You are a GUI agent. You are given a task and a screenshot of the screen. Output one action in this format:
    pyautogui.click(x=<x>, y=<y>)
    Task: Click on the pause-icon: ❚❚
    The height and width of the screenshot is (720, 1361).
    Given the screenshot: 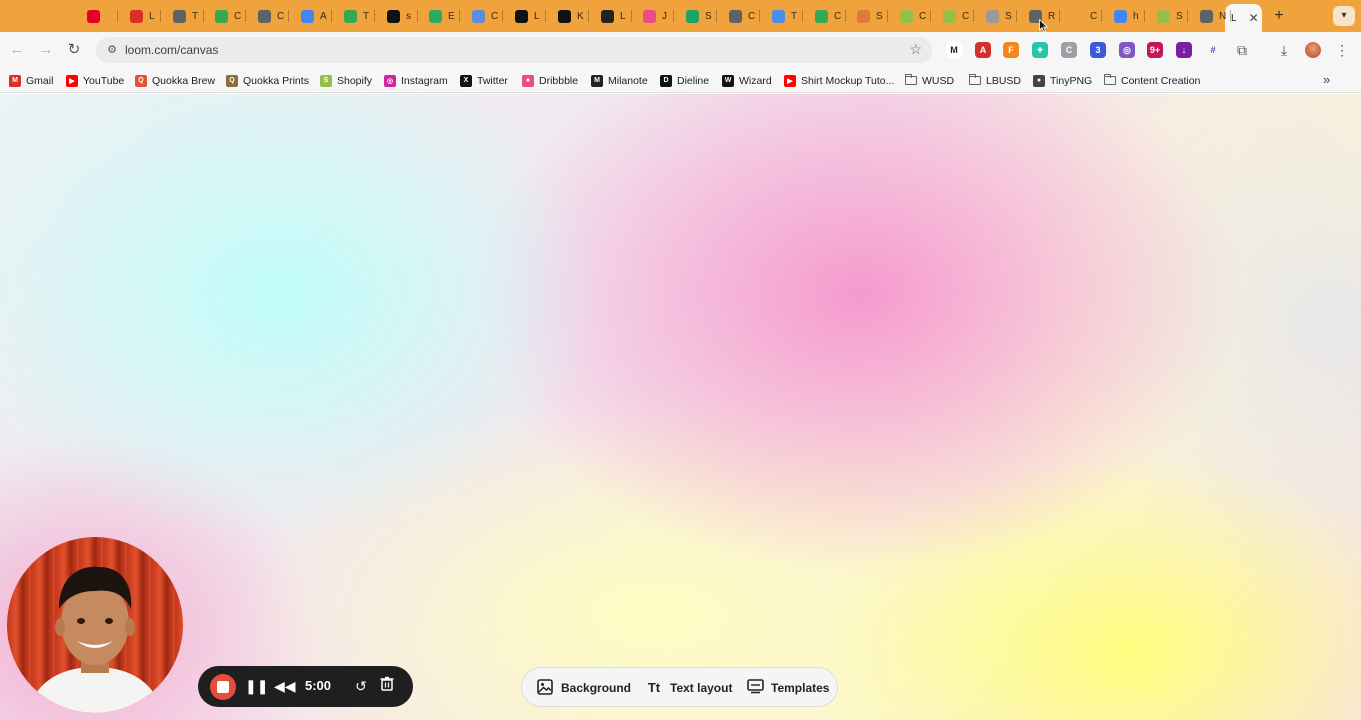 What is the action you would take?
    pyautogui.click(x=256, y=686)
    